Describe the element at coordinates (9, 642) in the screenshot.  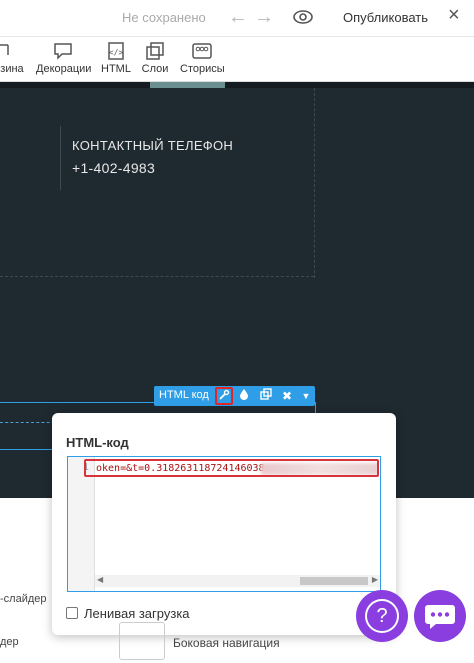
I see `setting-label: дер` at that location.